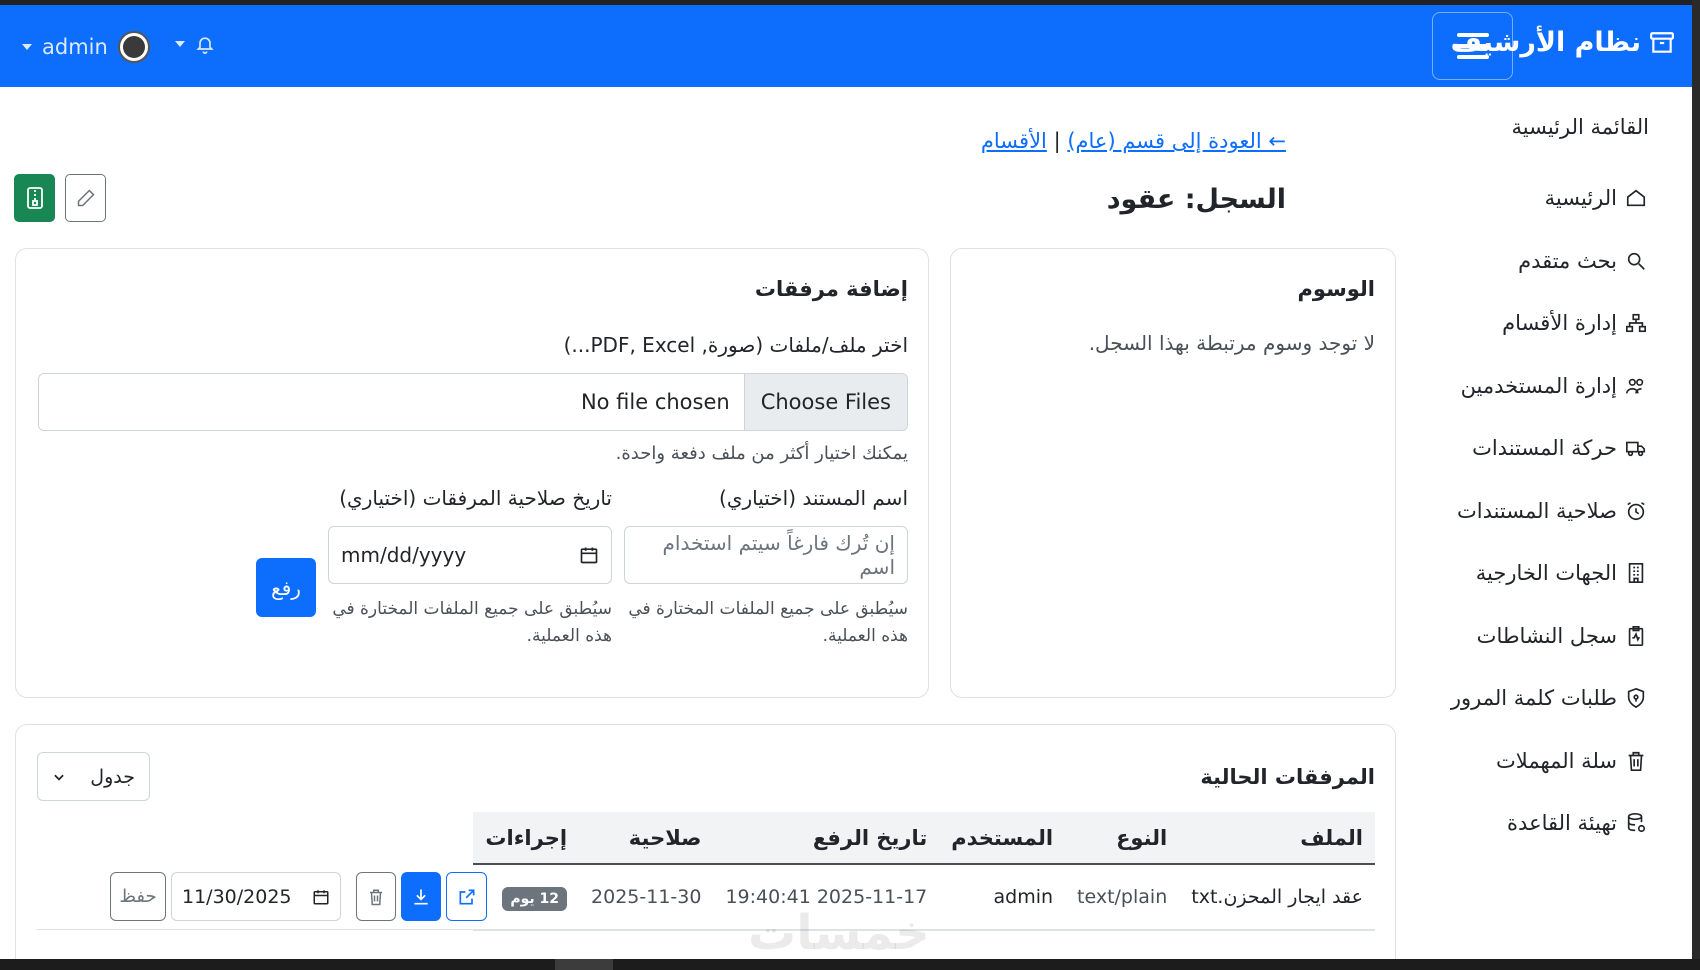  I want to click on alarm-icon, so click(1636, 510).